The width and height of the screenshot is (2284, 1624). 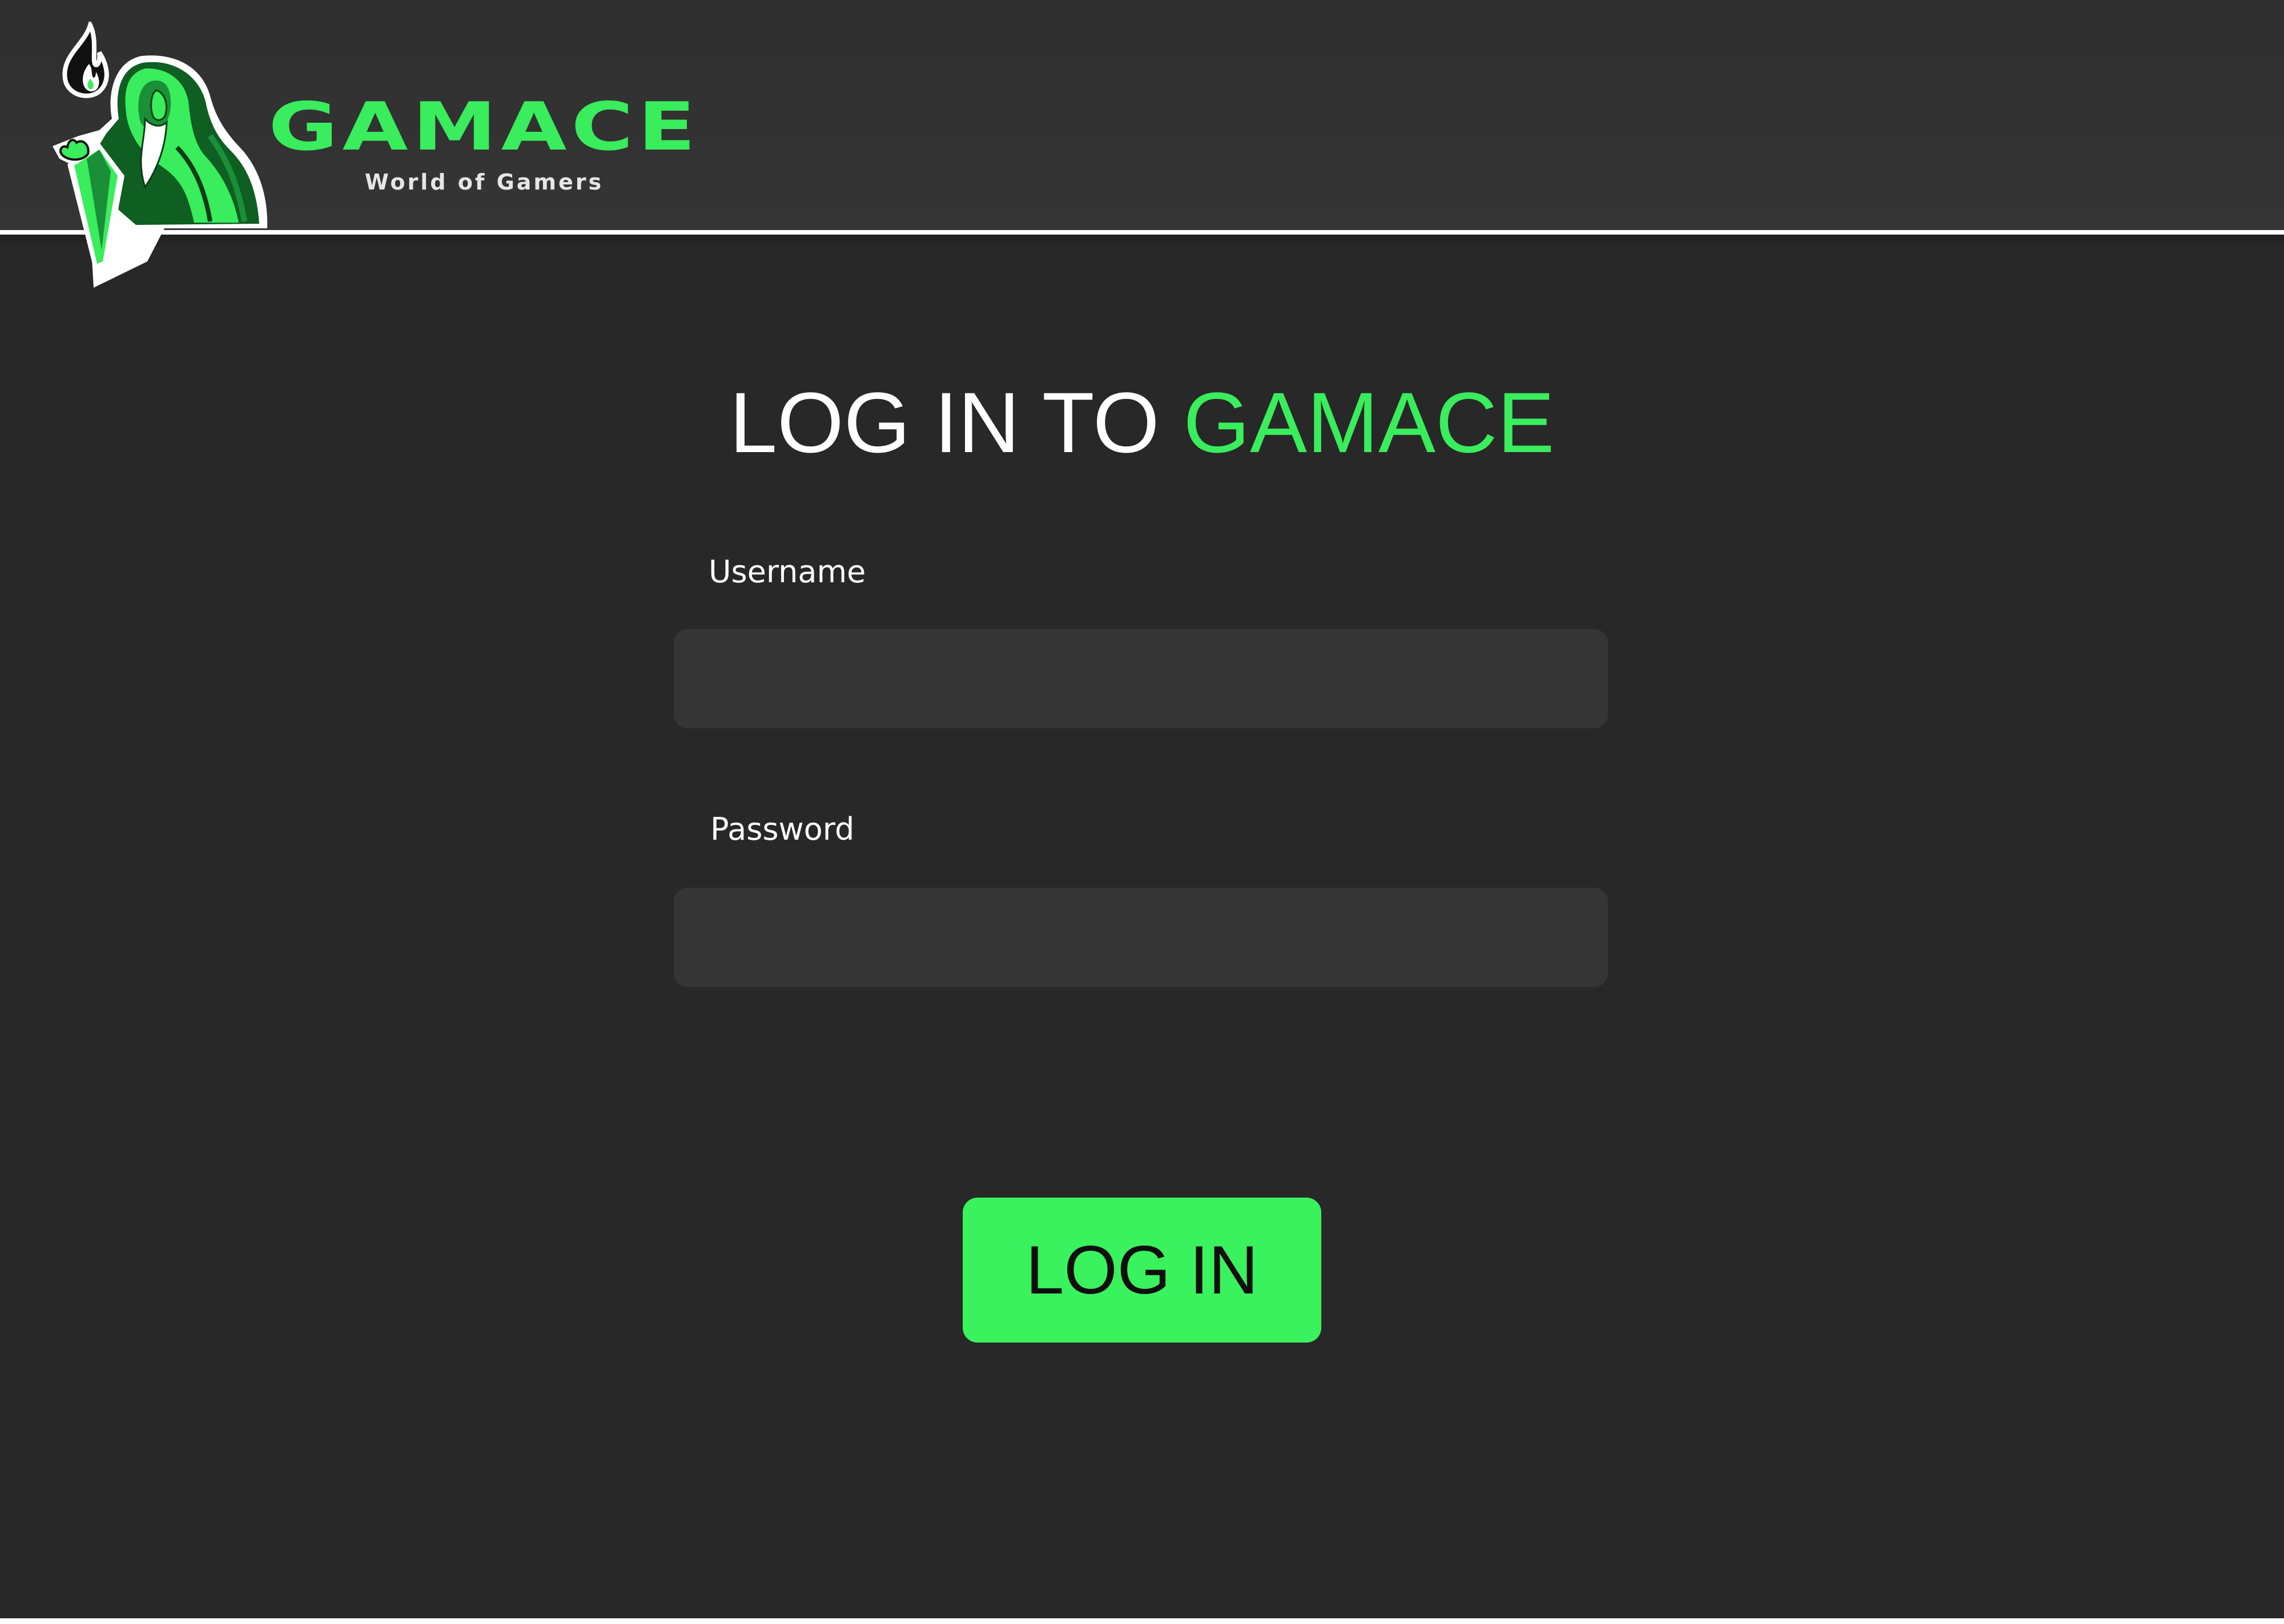 I want to click on login-button: LOG IN, so click(x=1142, y=1271).